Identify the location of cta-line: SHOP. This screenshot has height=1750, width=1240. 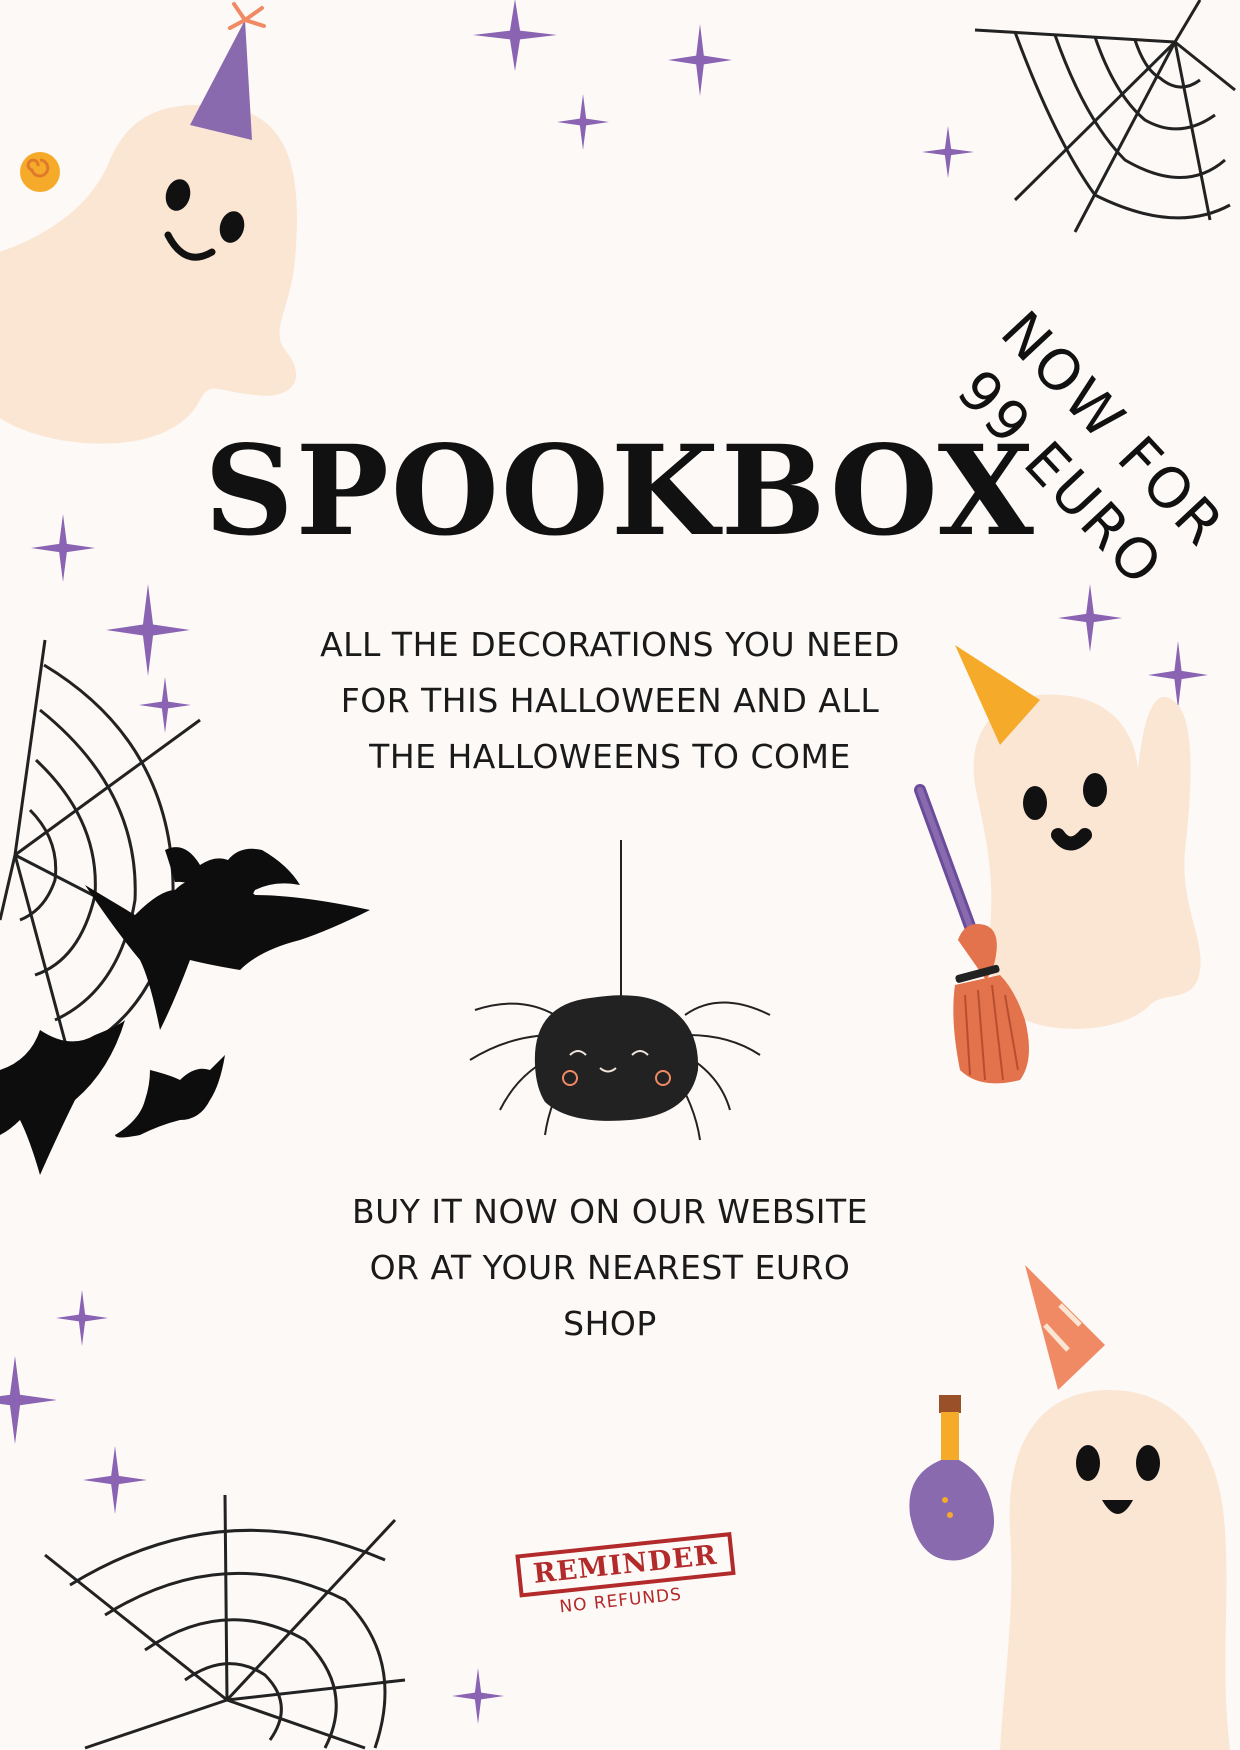
(610, 1323).